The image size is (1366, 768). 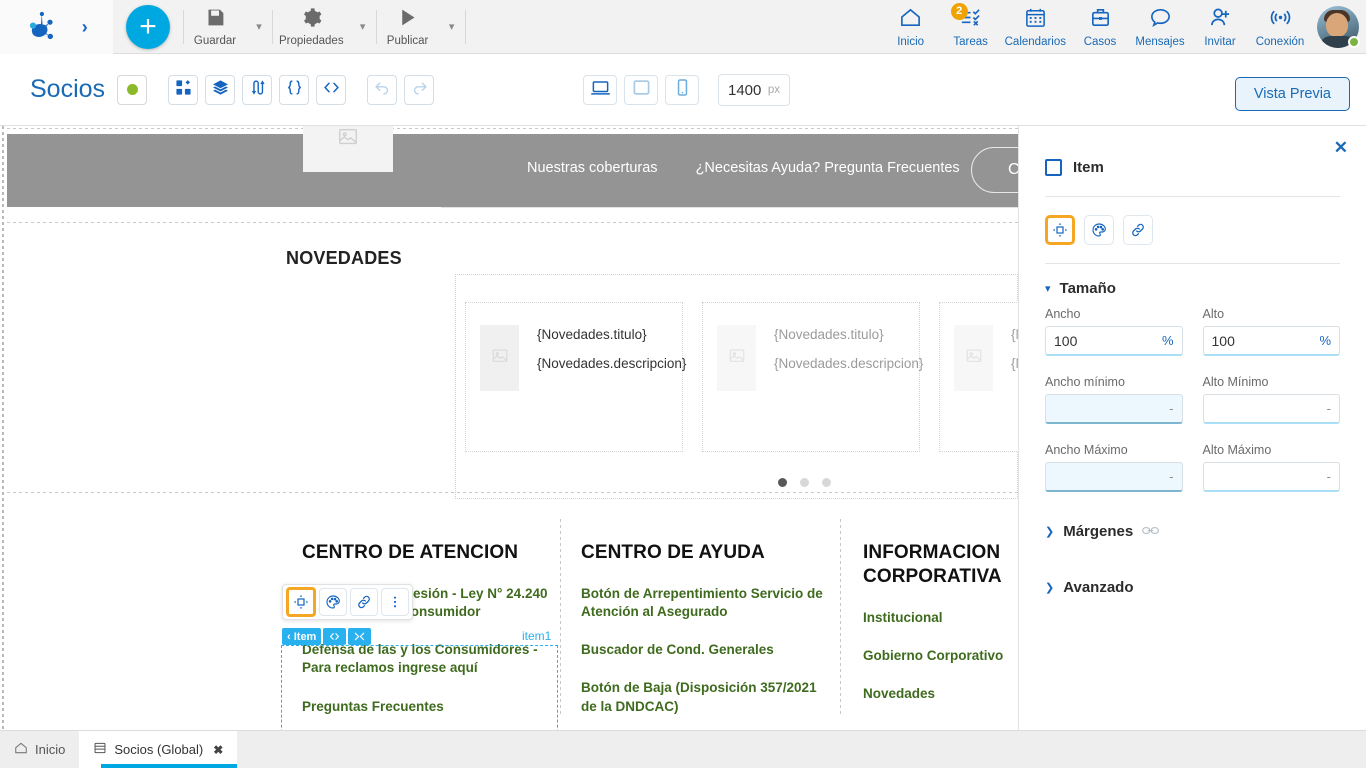 I want to click on site-cta-button: Co, so click(x=994, y=170).